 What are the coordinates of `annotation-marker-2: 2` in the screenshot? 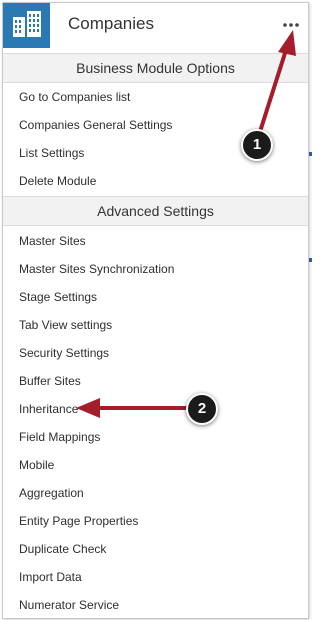 It's located at (202, 409).